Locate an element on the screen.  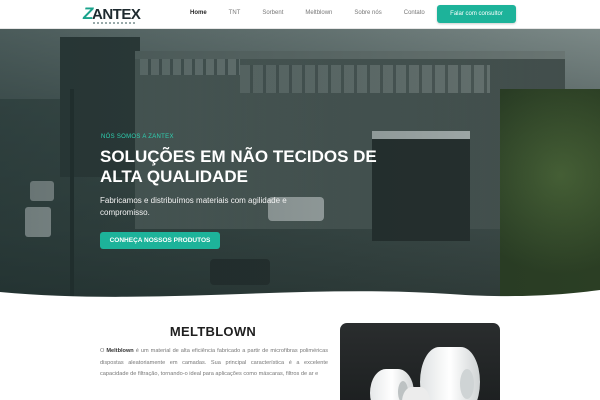
roll-small is located at coordinates (416, 393).